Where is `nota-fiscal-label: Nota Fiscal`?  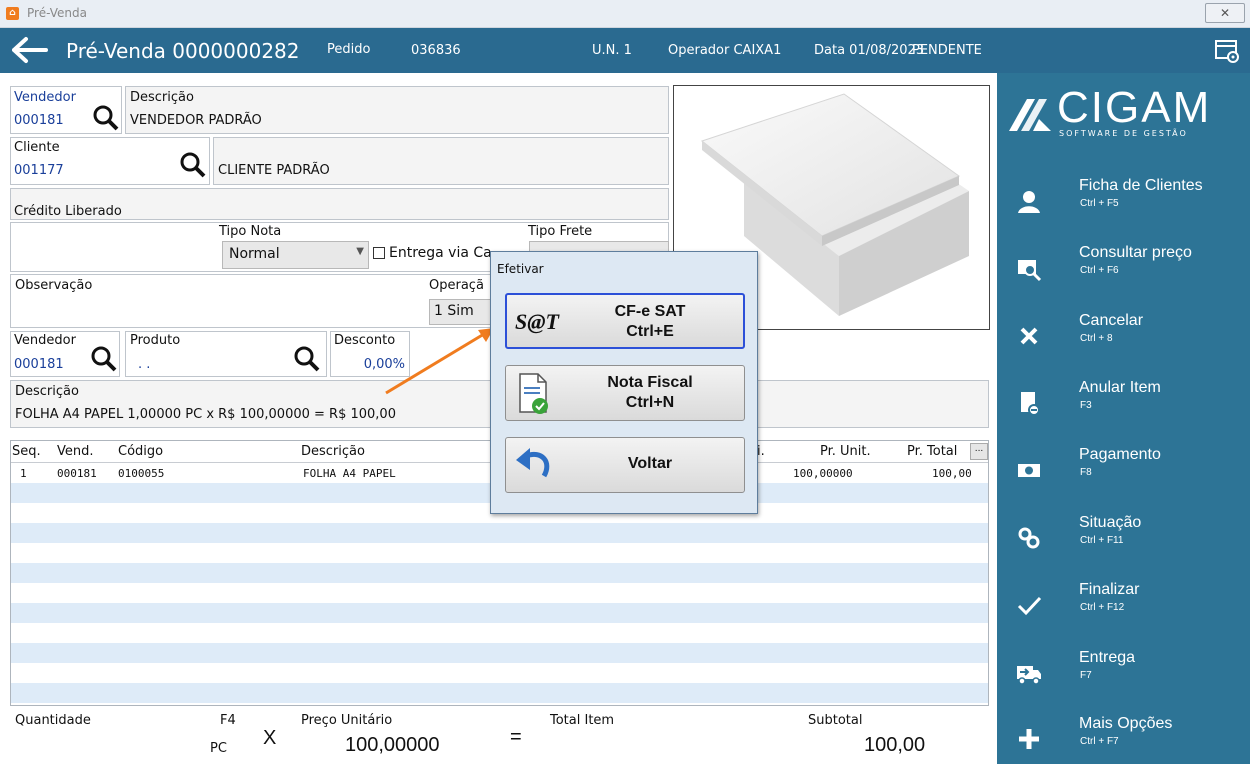
nota-fiscal-label: Nota Fiscal is located at coordinates (650, 382).